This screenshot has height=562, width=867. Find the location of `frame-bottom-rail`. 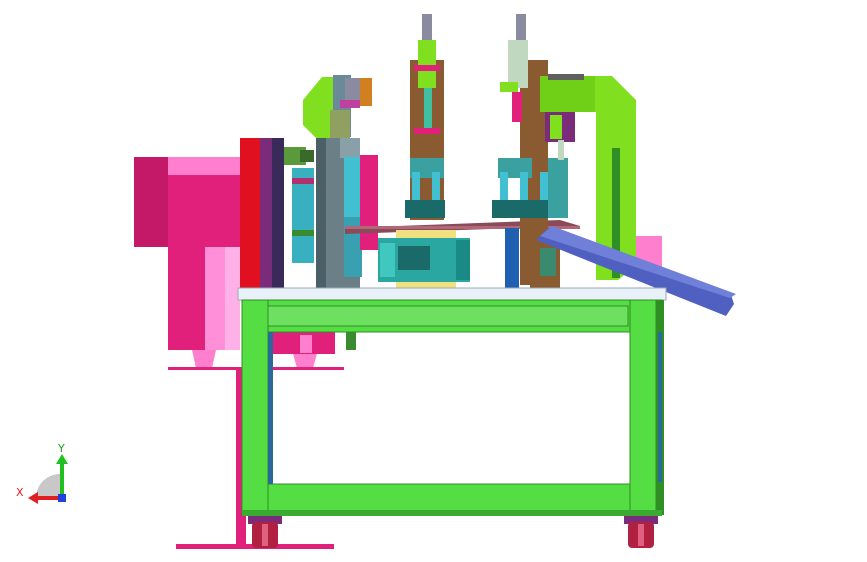

frame-bottom-rail is located at coordinates (449, 498).